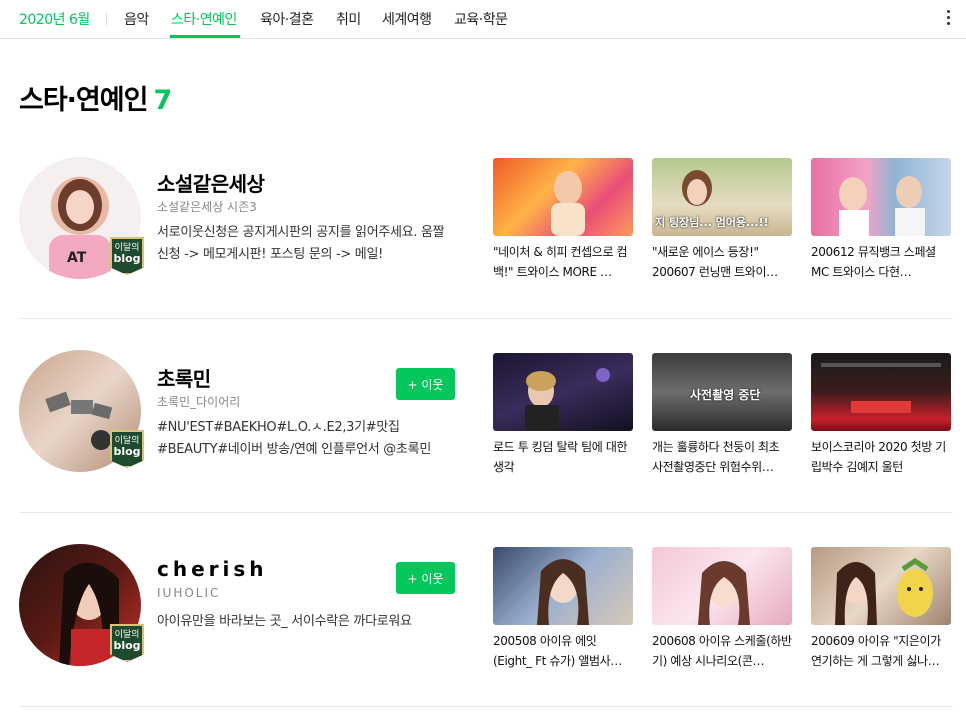 The image size is (966, 713). I want to click on blog-name: 소설같은세상, so click(211, 182).